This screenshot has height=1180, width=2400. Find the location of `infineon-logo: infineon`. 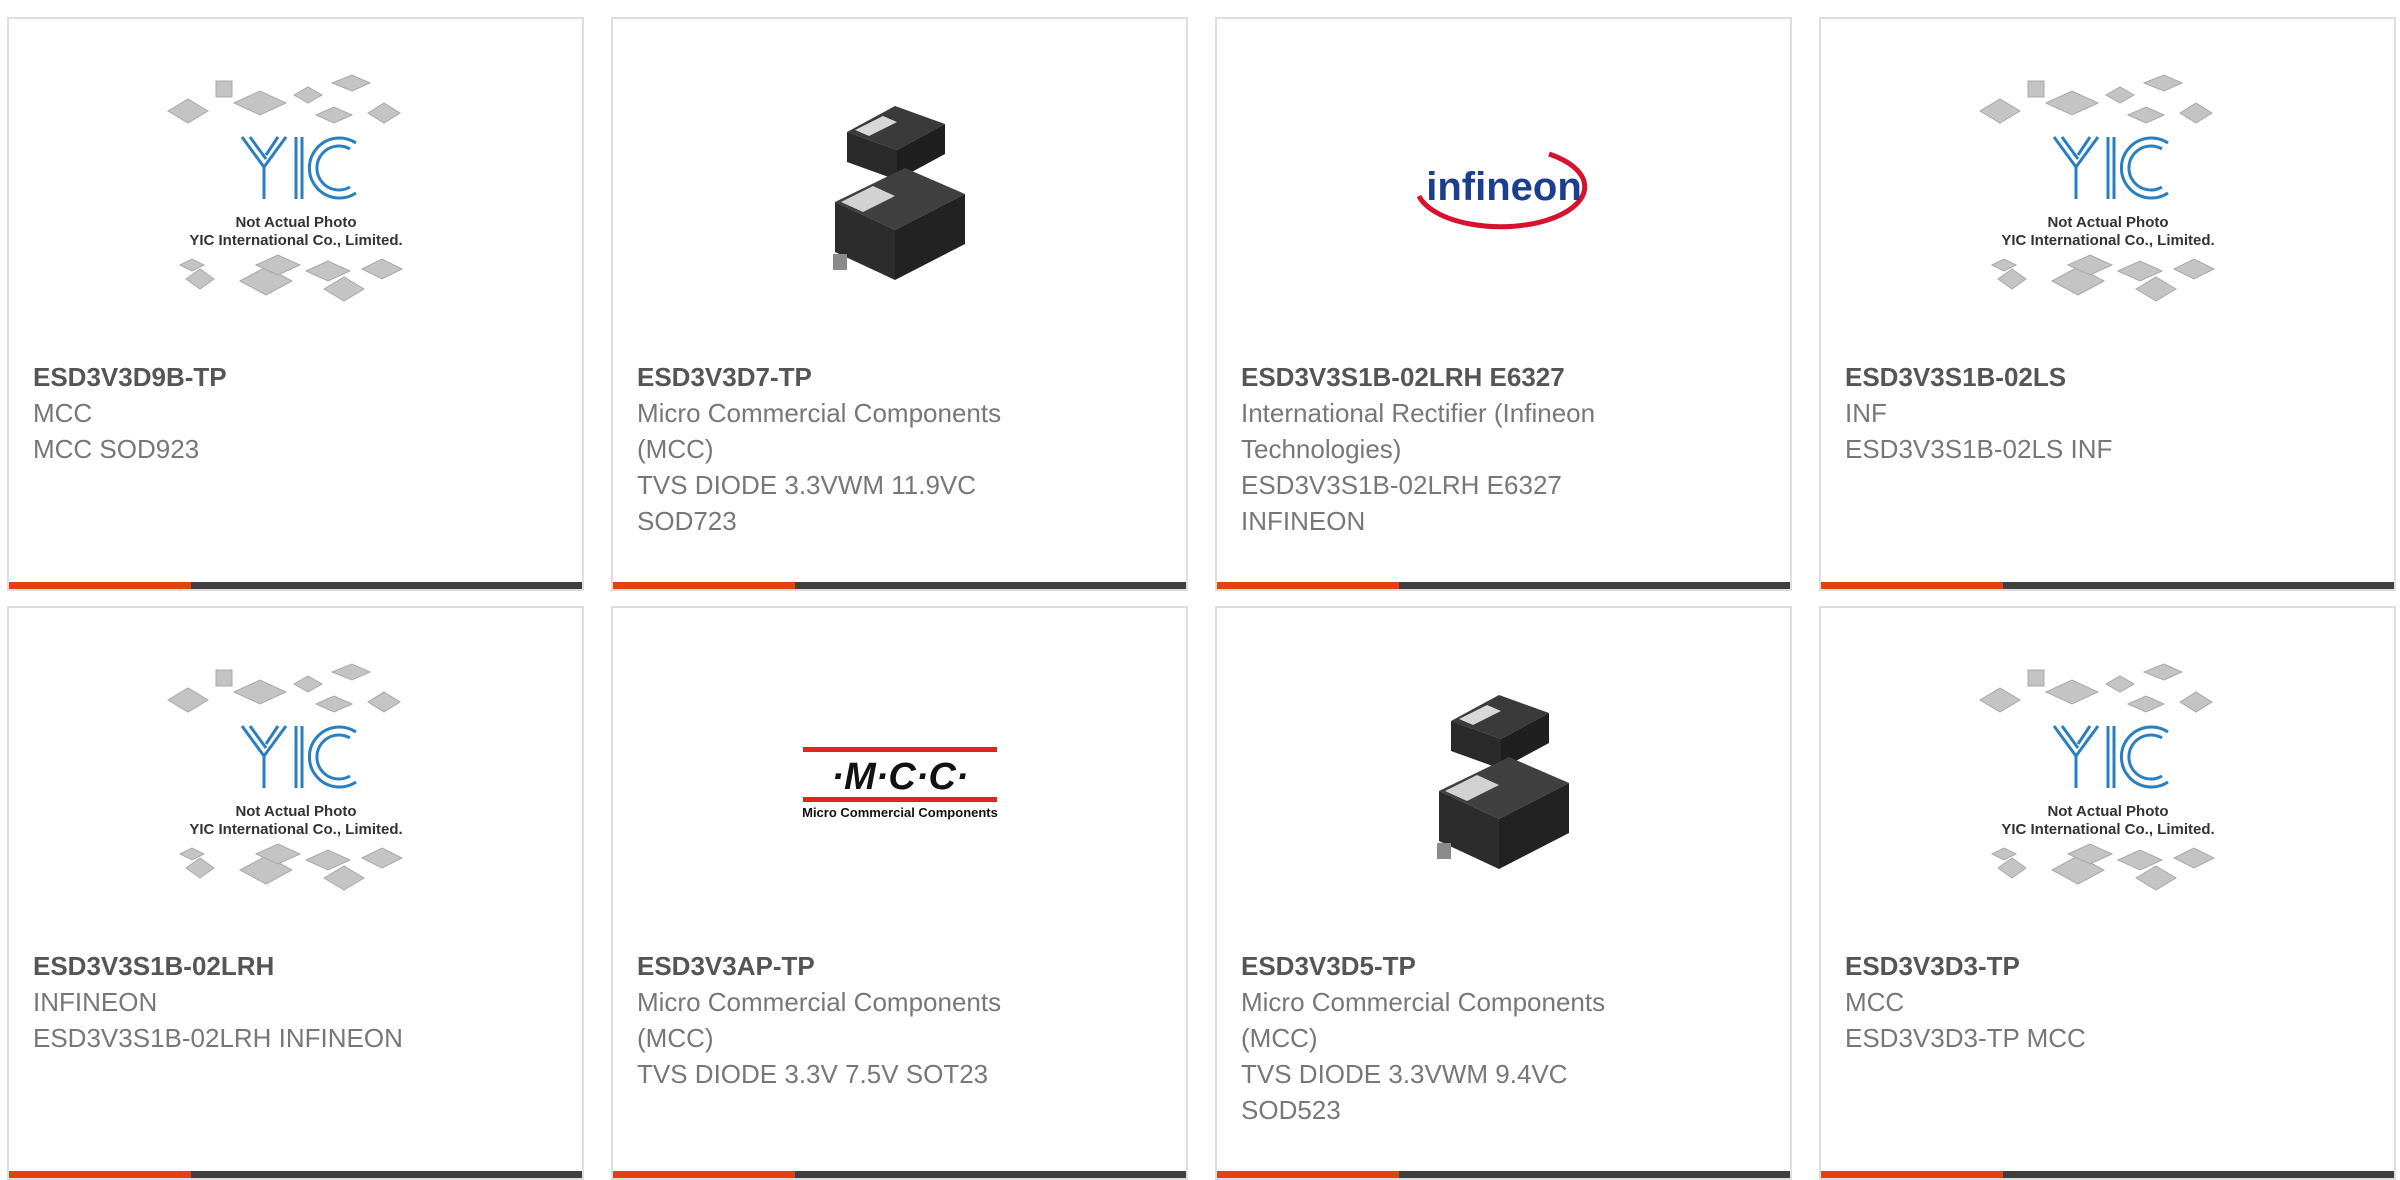

infineon-logo: infineon is located at coordinates (1501, 190).